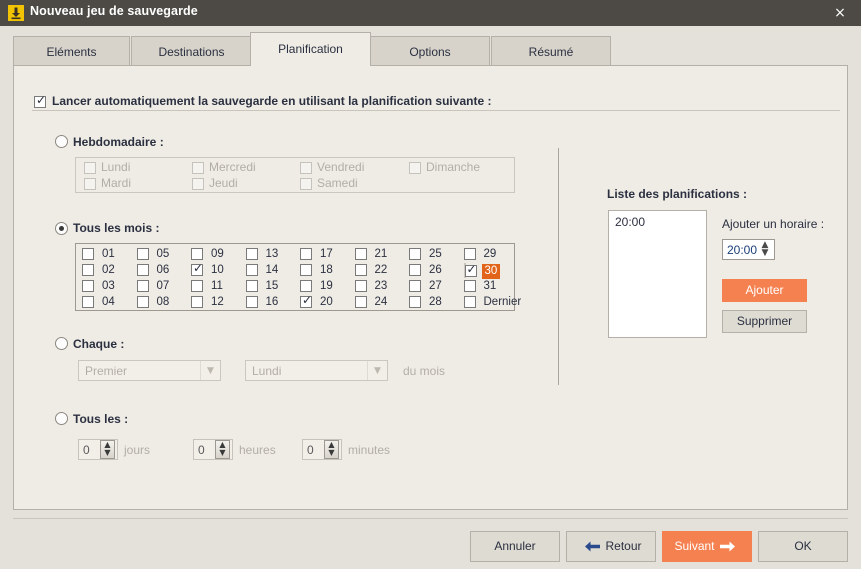 This screenshot has width=861, height=569. Describe the element at coordinates (381, 286) in the screenshot. I see `day-label-23: 23` at that location.